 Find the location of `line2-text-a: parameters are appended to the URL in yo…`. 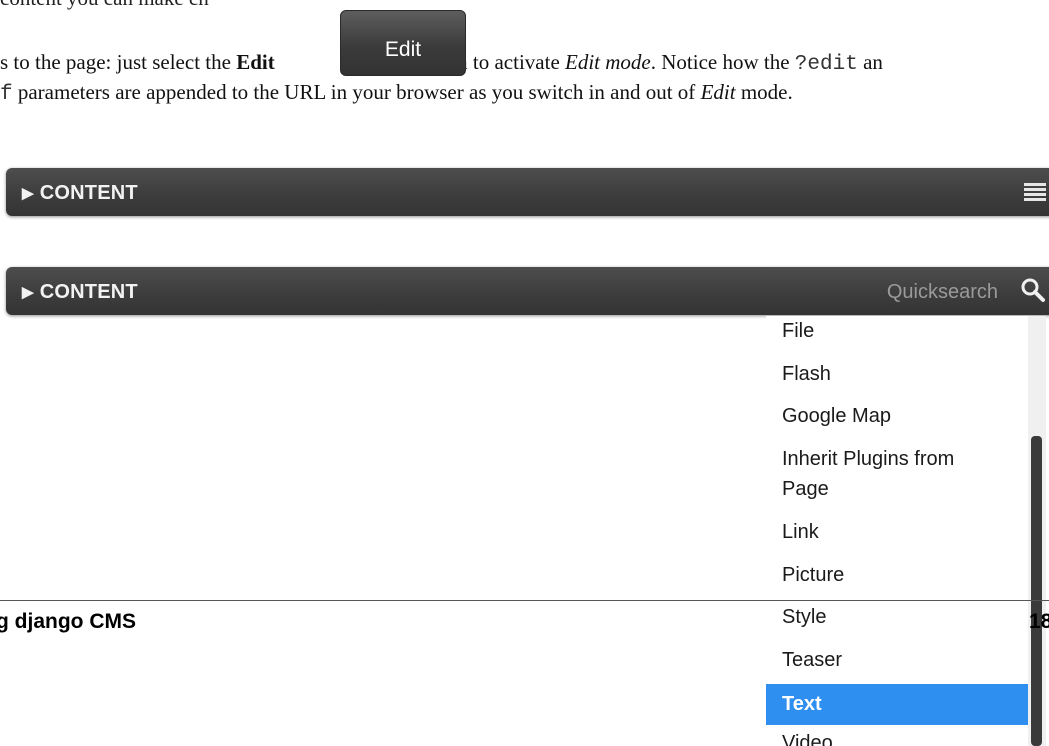

line2-text-a: parameters are appended to the URL in yo… is located at coordinates (356, 92).